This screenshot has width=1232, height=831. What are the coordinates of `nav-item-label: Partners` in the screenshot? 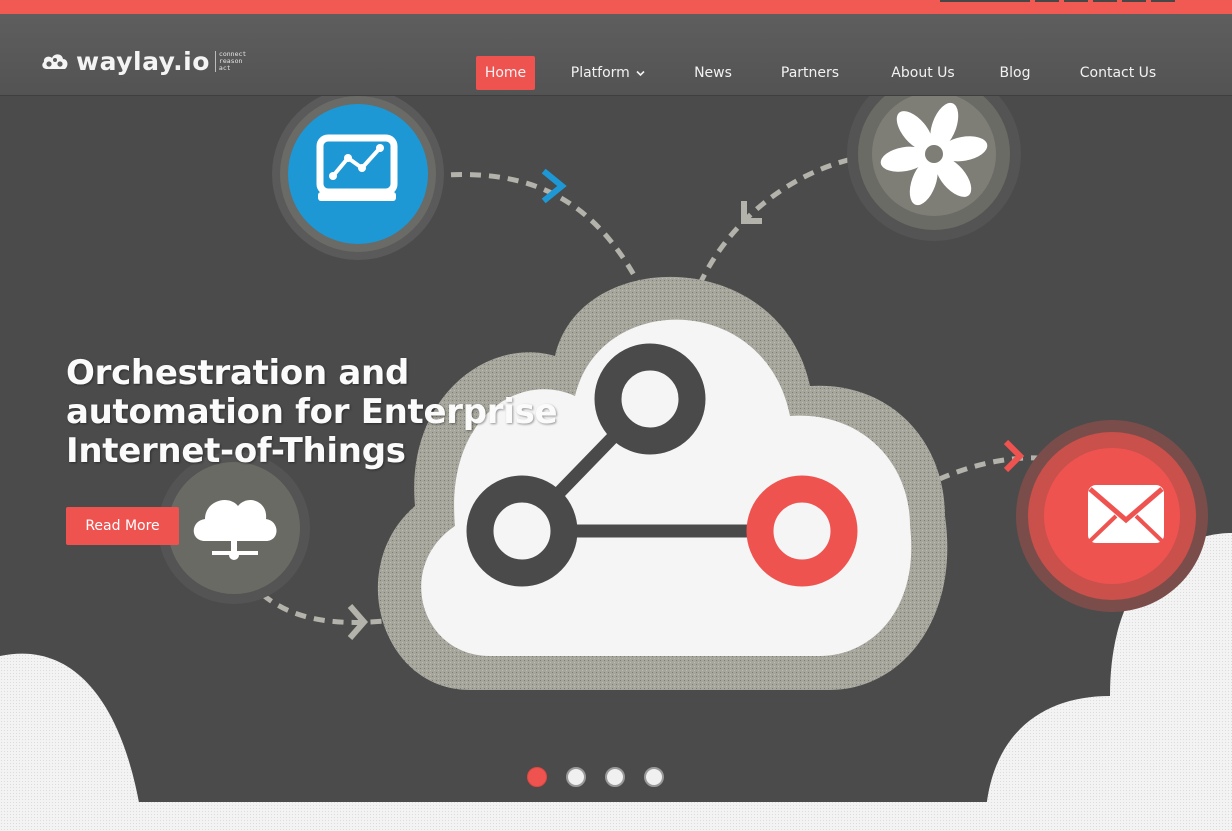 It's located at (810, 73).